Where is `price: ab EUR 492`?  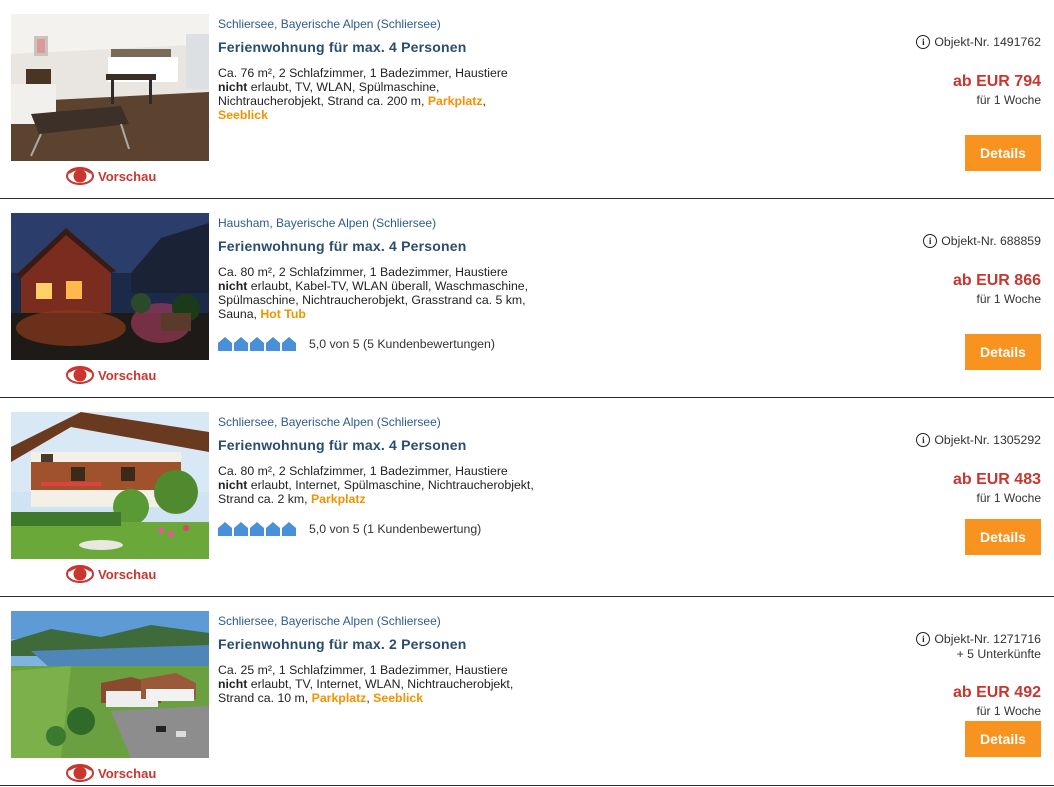 price: ab EUR 492 is located at coordinates (996, 692).